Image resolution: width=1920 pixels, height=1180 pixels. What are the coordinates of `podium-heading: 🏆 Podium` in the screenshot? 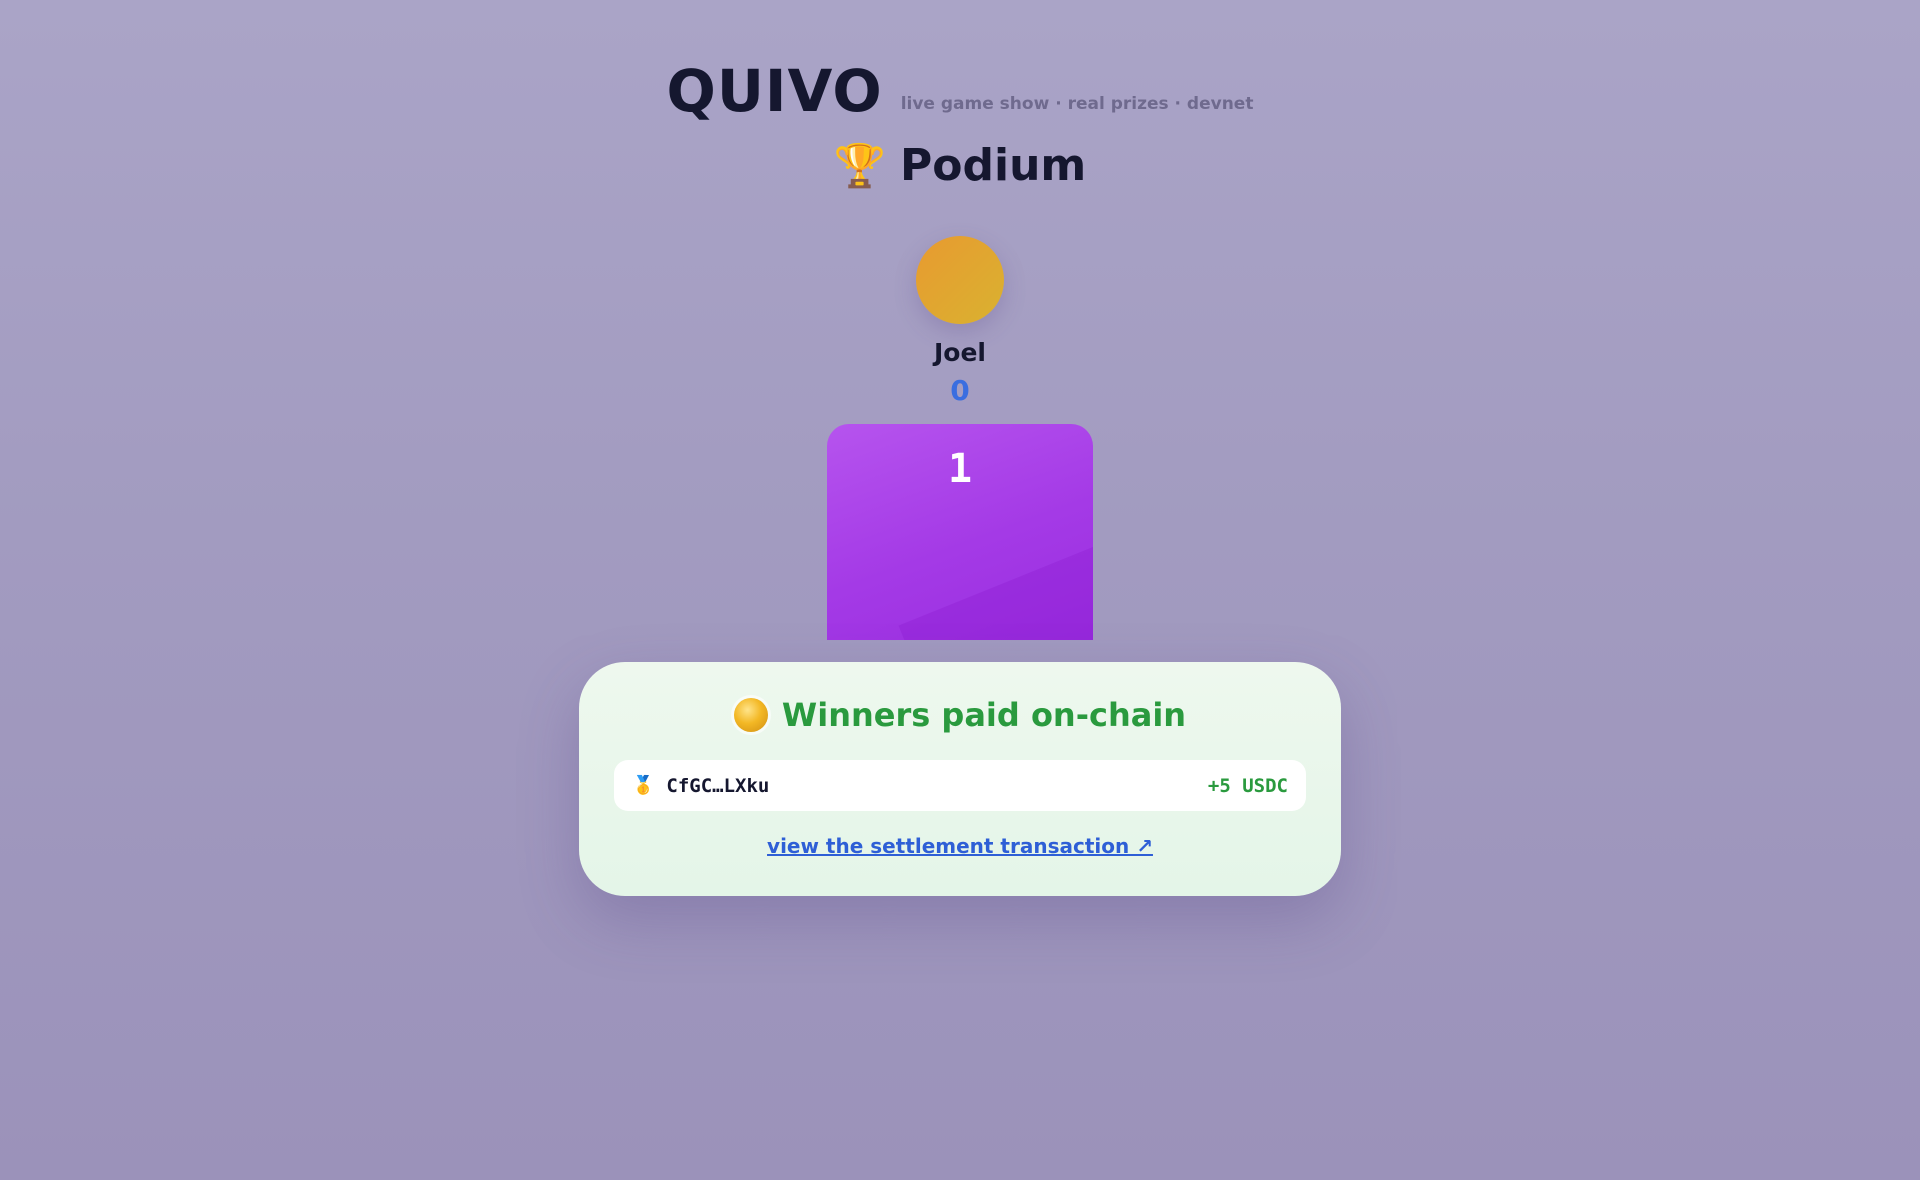 It's located at (960, 166).